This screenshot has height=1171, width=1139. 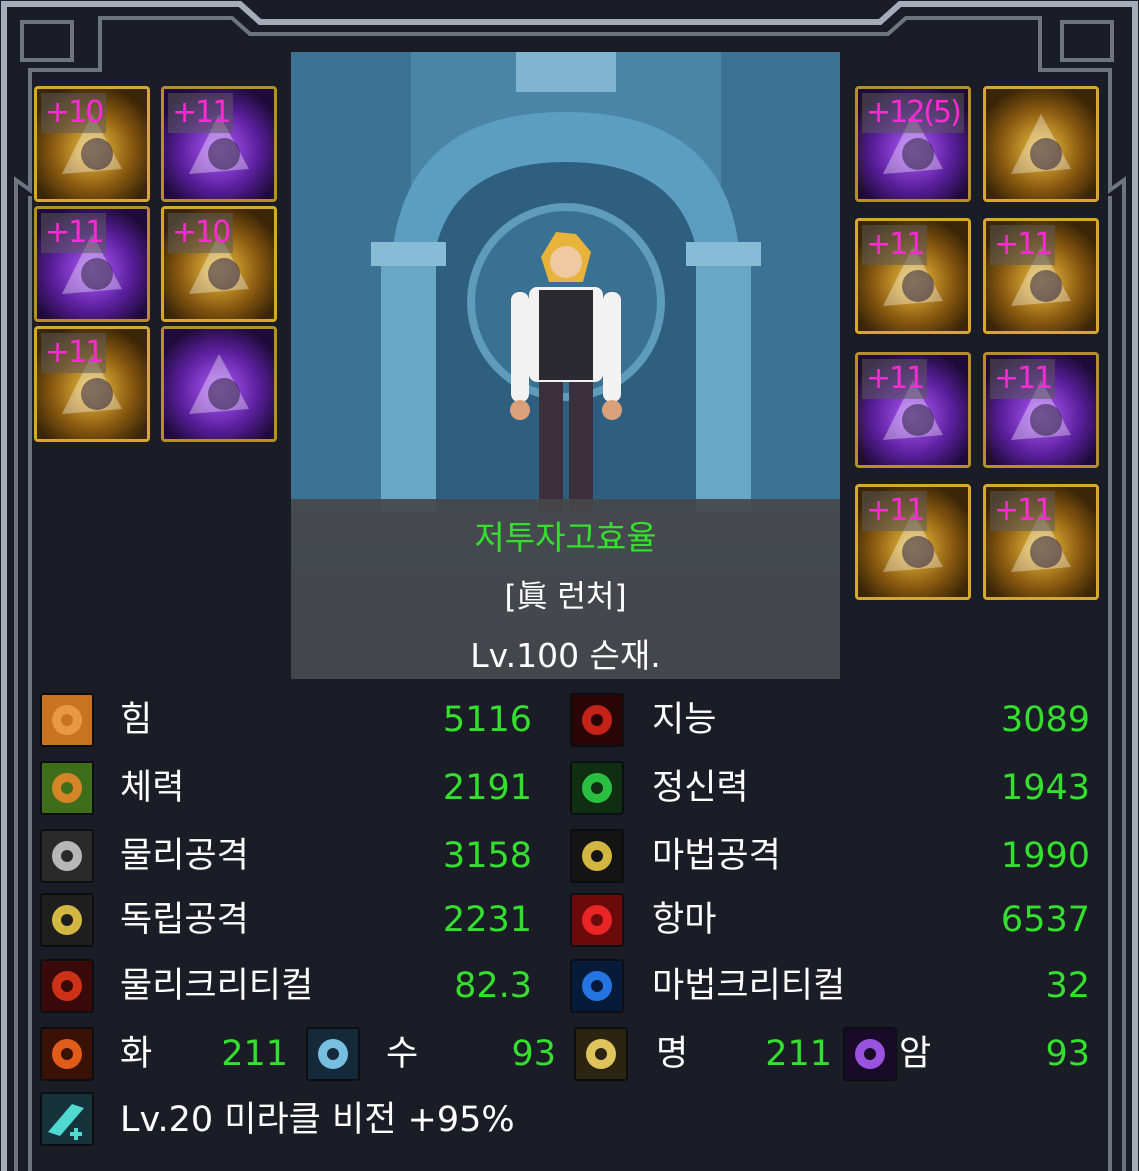 What do you see at coordinates (1041, 410) in the screenshot?
I see `support-item: +11` at bounding box center [1041, 410].